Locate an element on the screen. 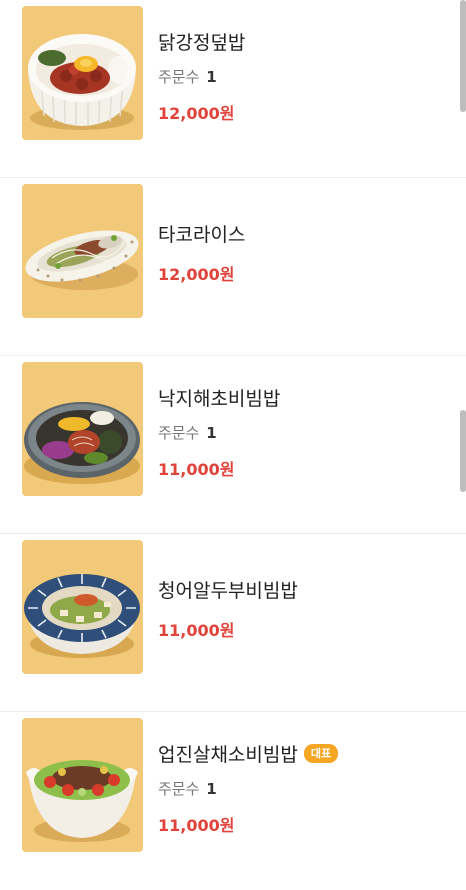  scrollbar-thumb-top is located at coordinates (463, 56).